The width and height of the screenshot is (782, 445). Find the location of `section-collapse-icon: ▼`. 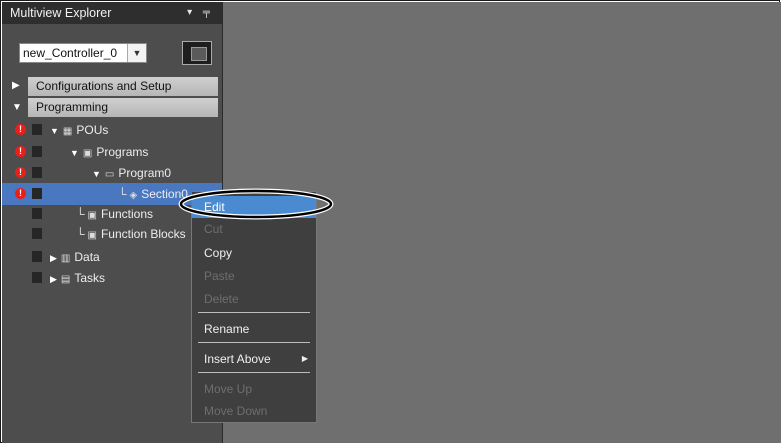

section-collapse-icon: ▼ is located at coordinates (17, 107).